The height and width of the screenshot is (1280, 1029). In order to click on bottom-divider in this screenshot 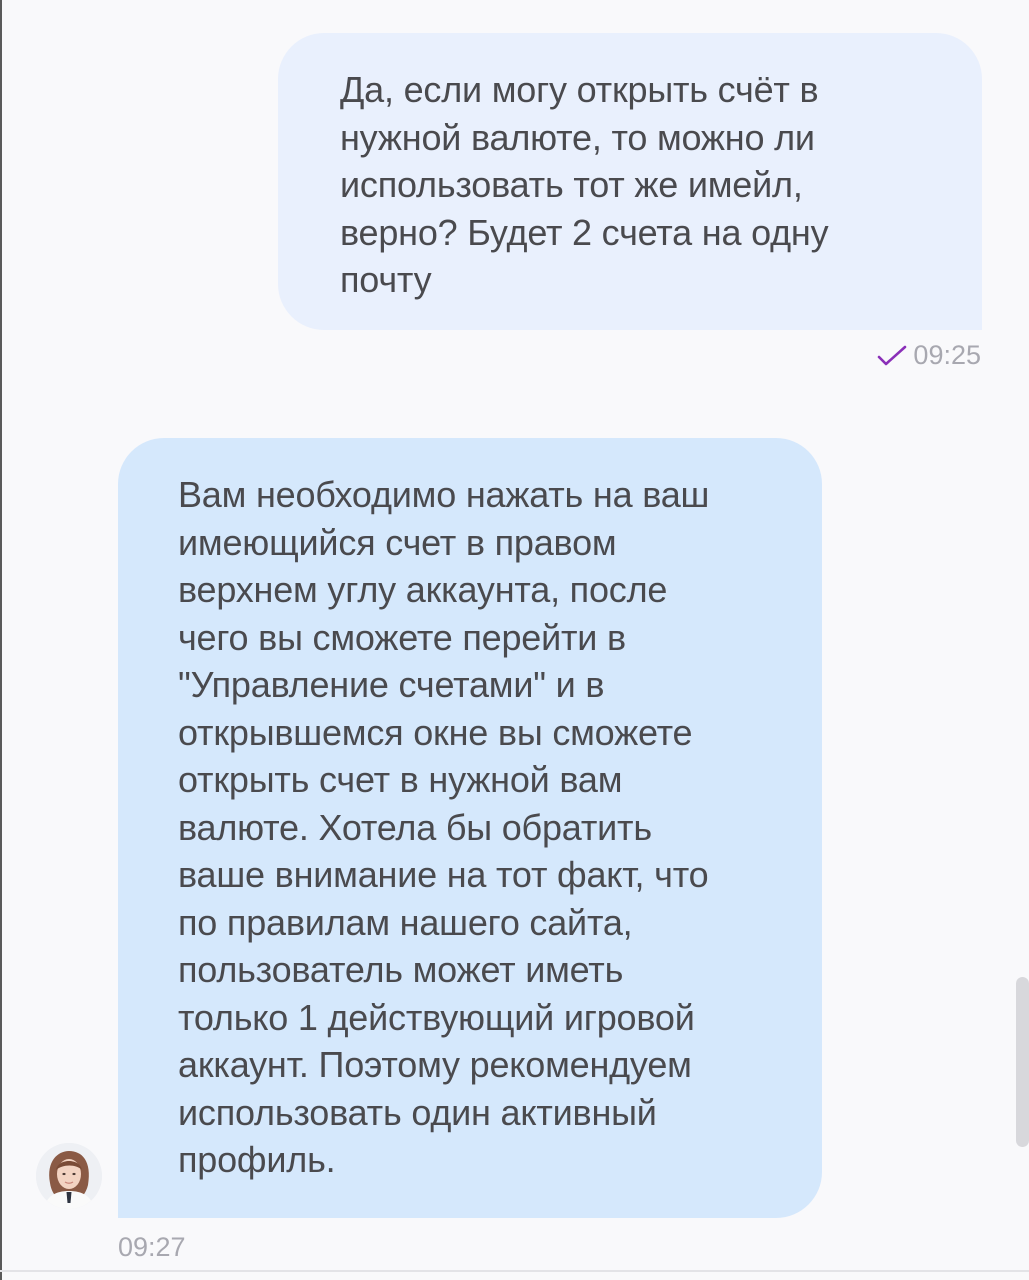, I will do `click(514, 1271)`.